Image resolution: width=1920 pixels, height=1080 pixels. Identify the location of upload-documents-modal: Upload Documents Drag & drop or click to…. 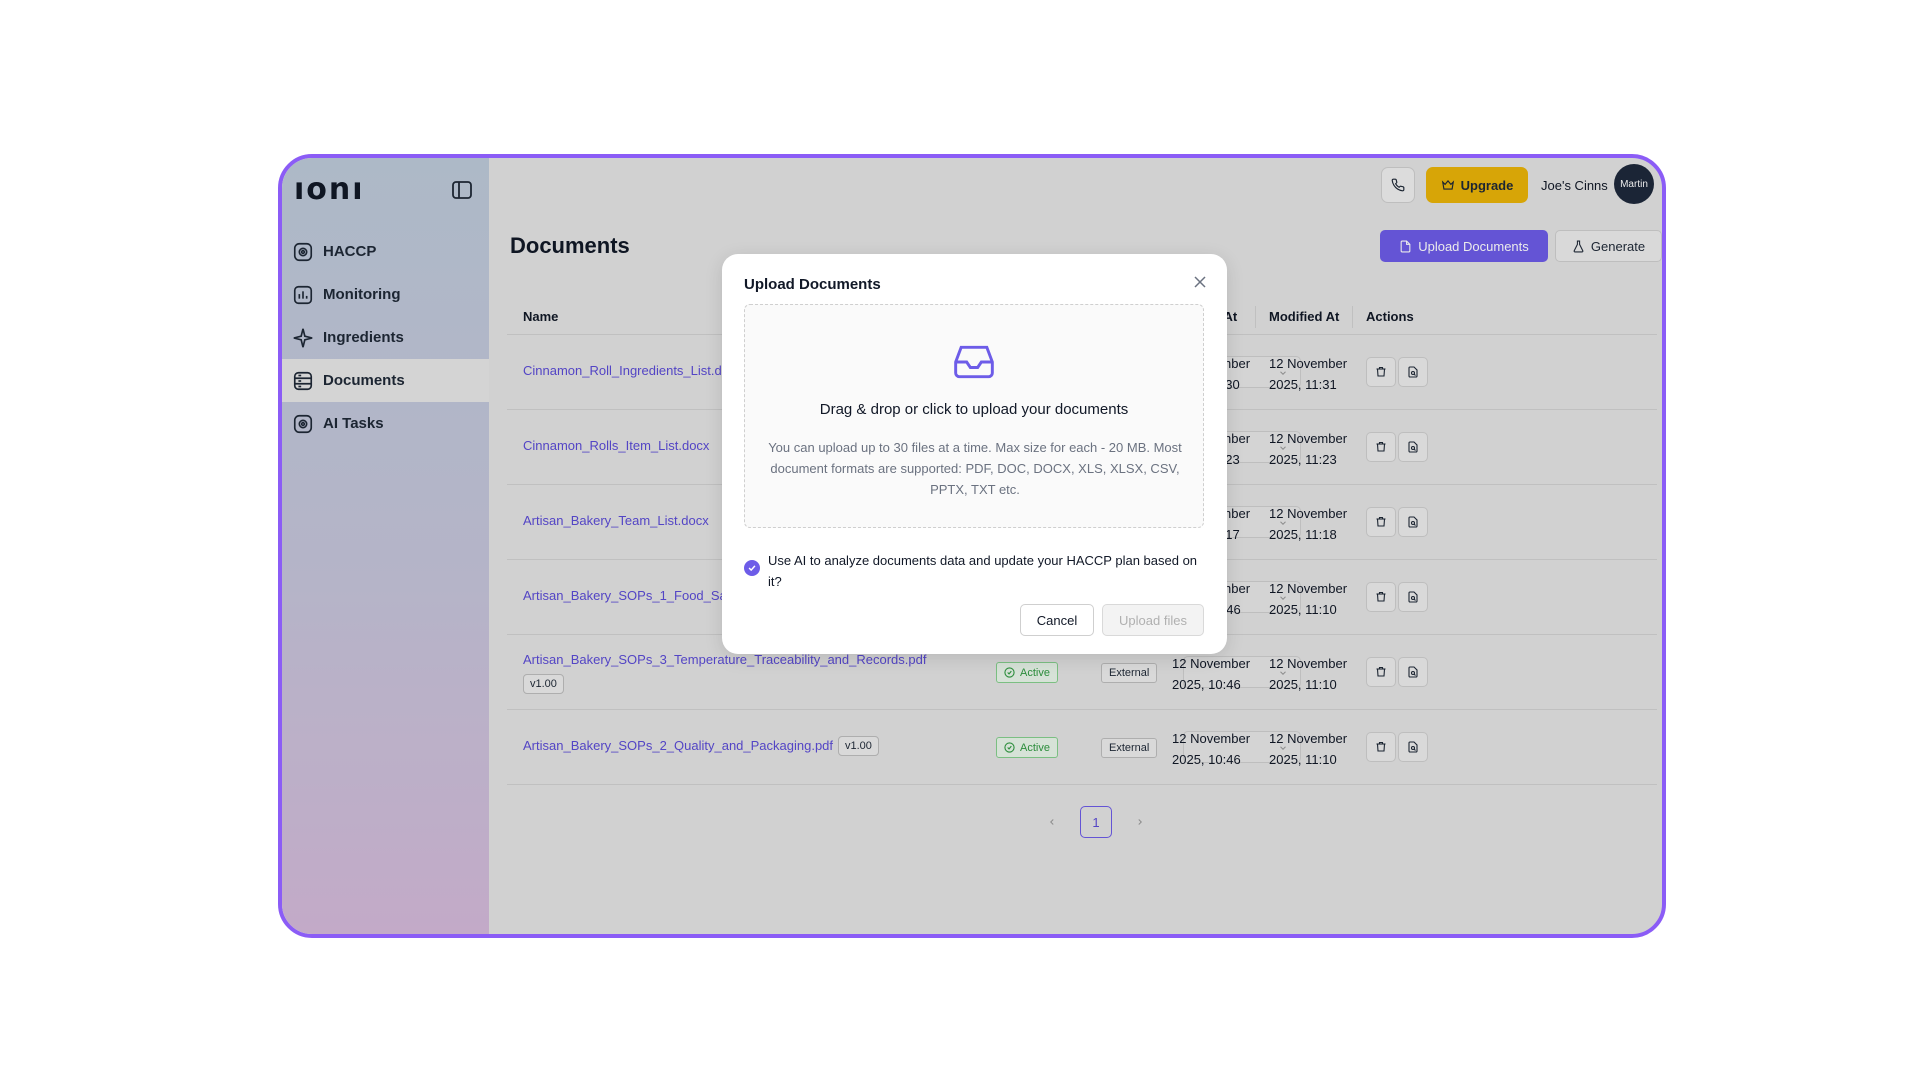
(974, 454).